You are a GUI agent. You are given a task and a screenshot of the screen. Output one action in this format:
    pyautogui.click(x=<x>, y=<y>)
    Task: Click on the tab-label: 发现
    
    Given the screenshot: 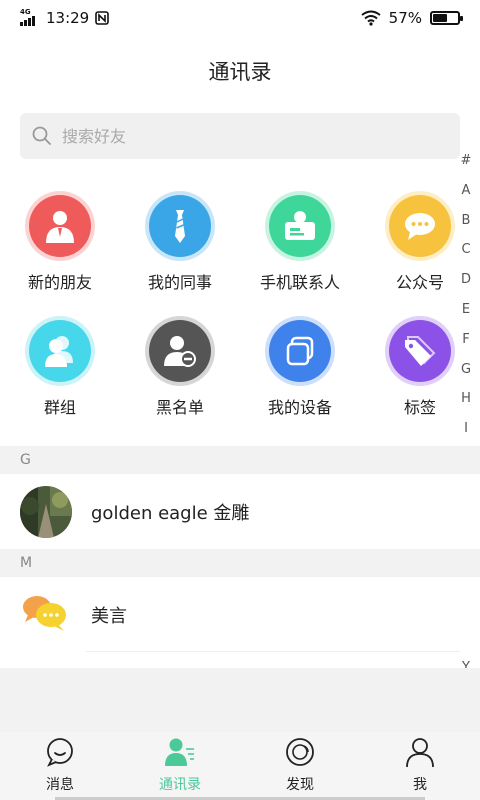 What is the action you would take?
    pyautogui.click(x=300, y=785)
    